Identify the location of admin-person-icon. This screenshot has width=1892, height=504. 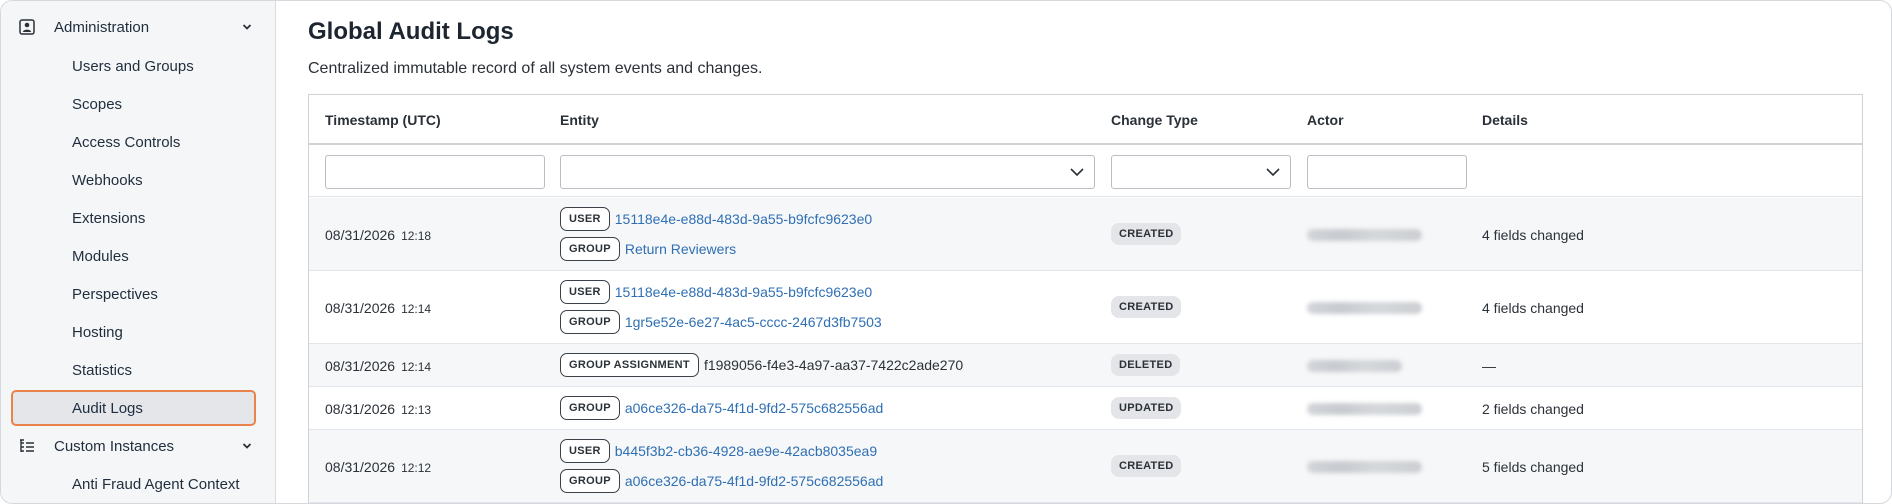
(27, 27).